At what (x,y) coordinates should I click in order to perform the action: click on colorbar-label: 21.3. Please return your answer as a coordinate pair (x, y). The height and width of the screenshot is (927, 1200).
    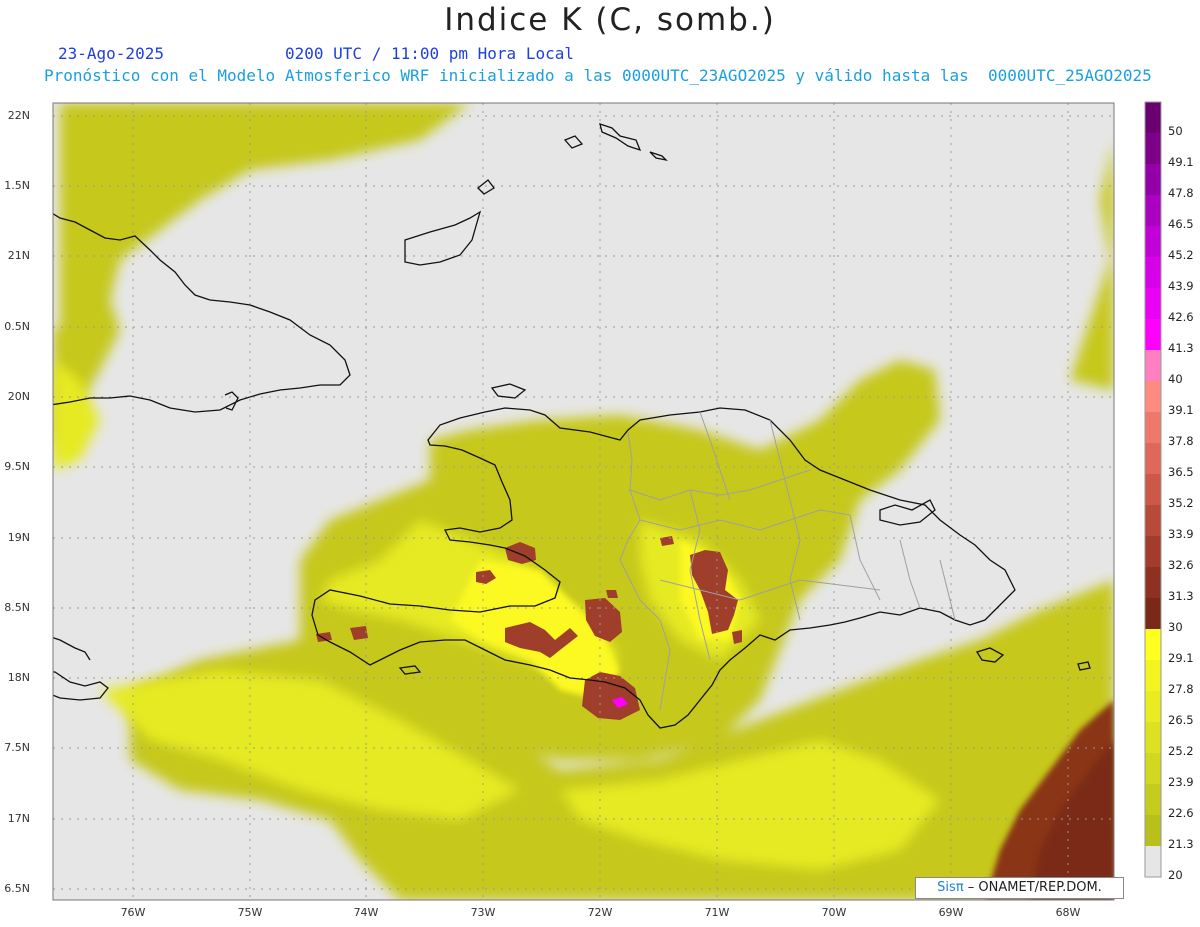
    Looking at the image, I should click on (1181, 844).